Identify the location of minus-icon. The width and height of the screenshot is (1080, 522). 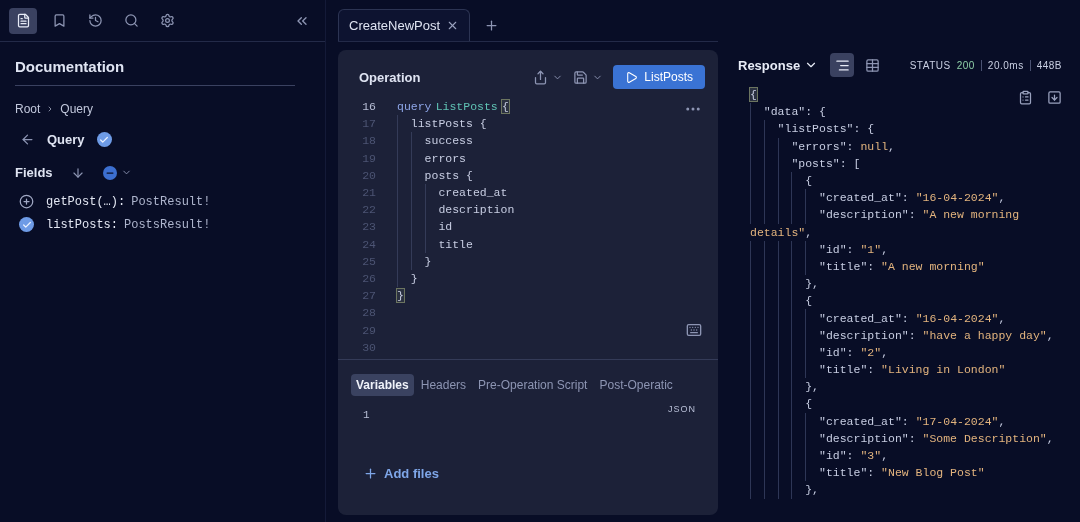
(109, 172).